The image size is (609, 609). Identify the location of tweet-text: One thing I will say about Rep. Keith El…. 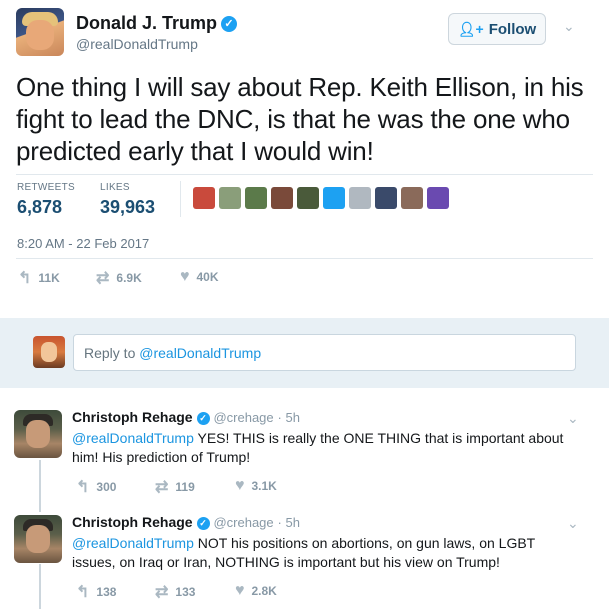
(300, 119).